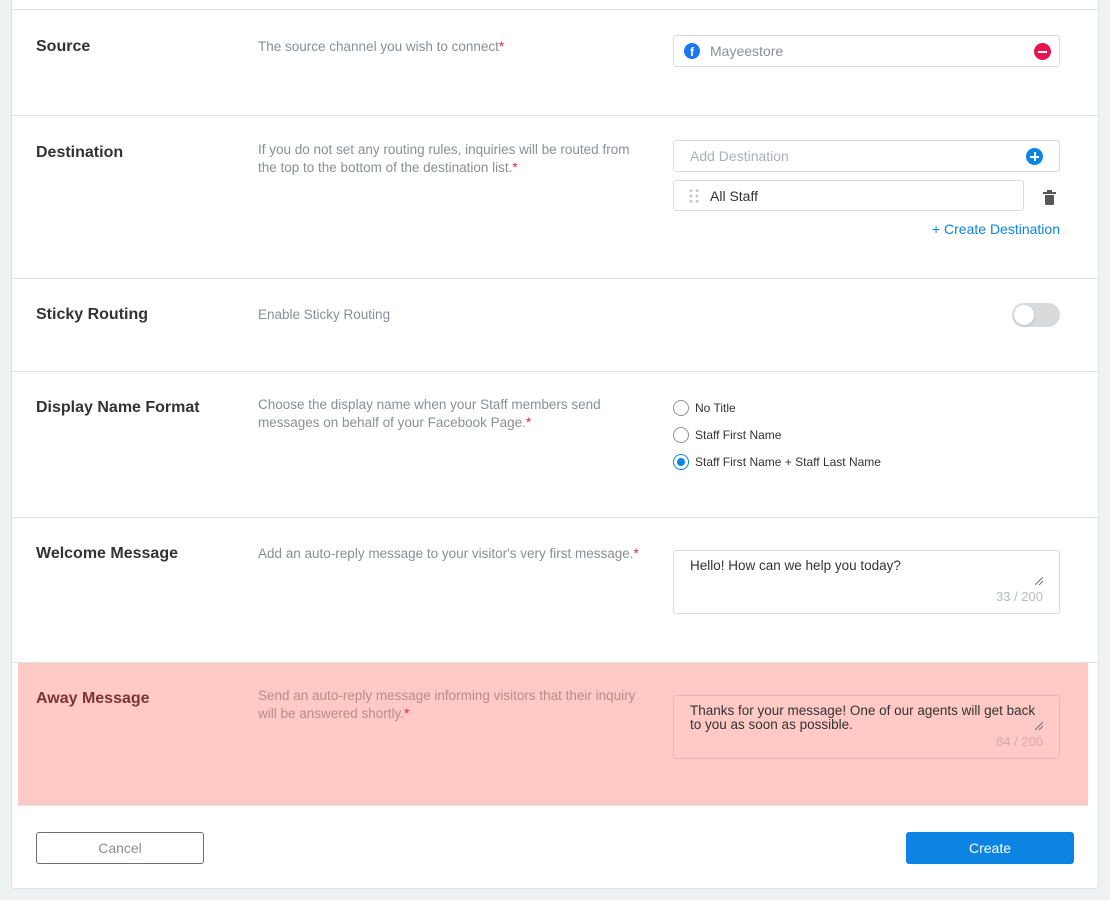 The height and width of the screenshot is (900, 1110). What do you see at coordinates (1042, 51) in the screenshot?
I see `remove-source-icon` at bounding box center [1042, 51].